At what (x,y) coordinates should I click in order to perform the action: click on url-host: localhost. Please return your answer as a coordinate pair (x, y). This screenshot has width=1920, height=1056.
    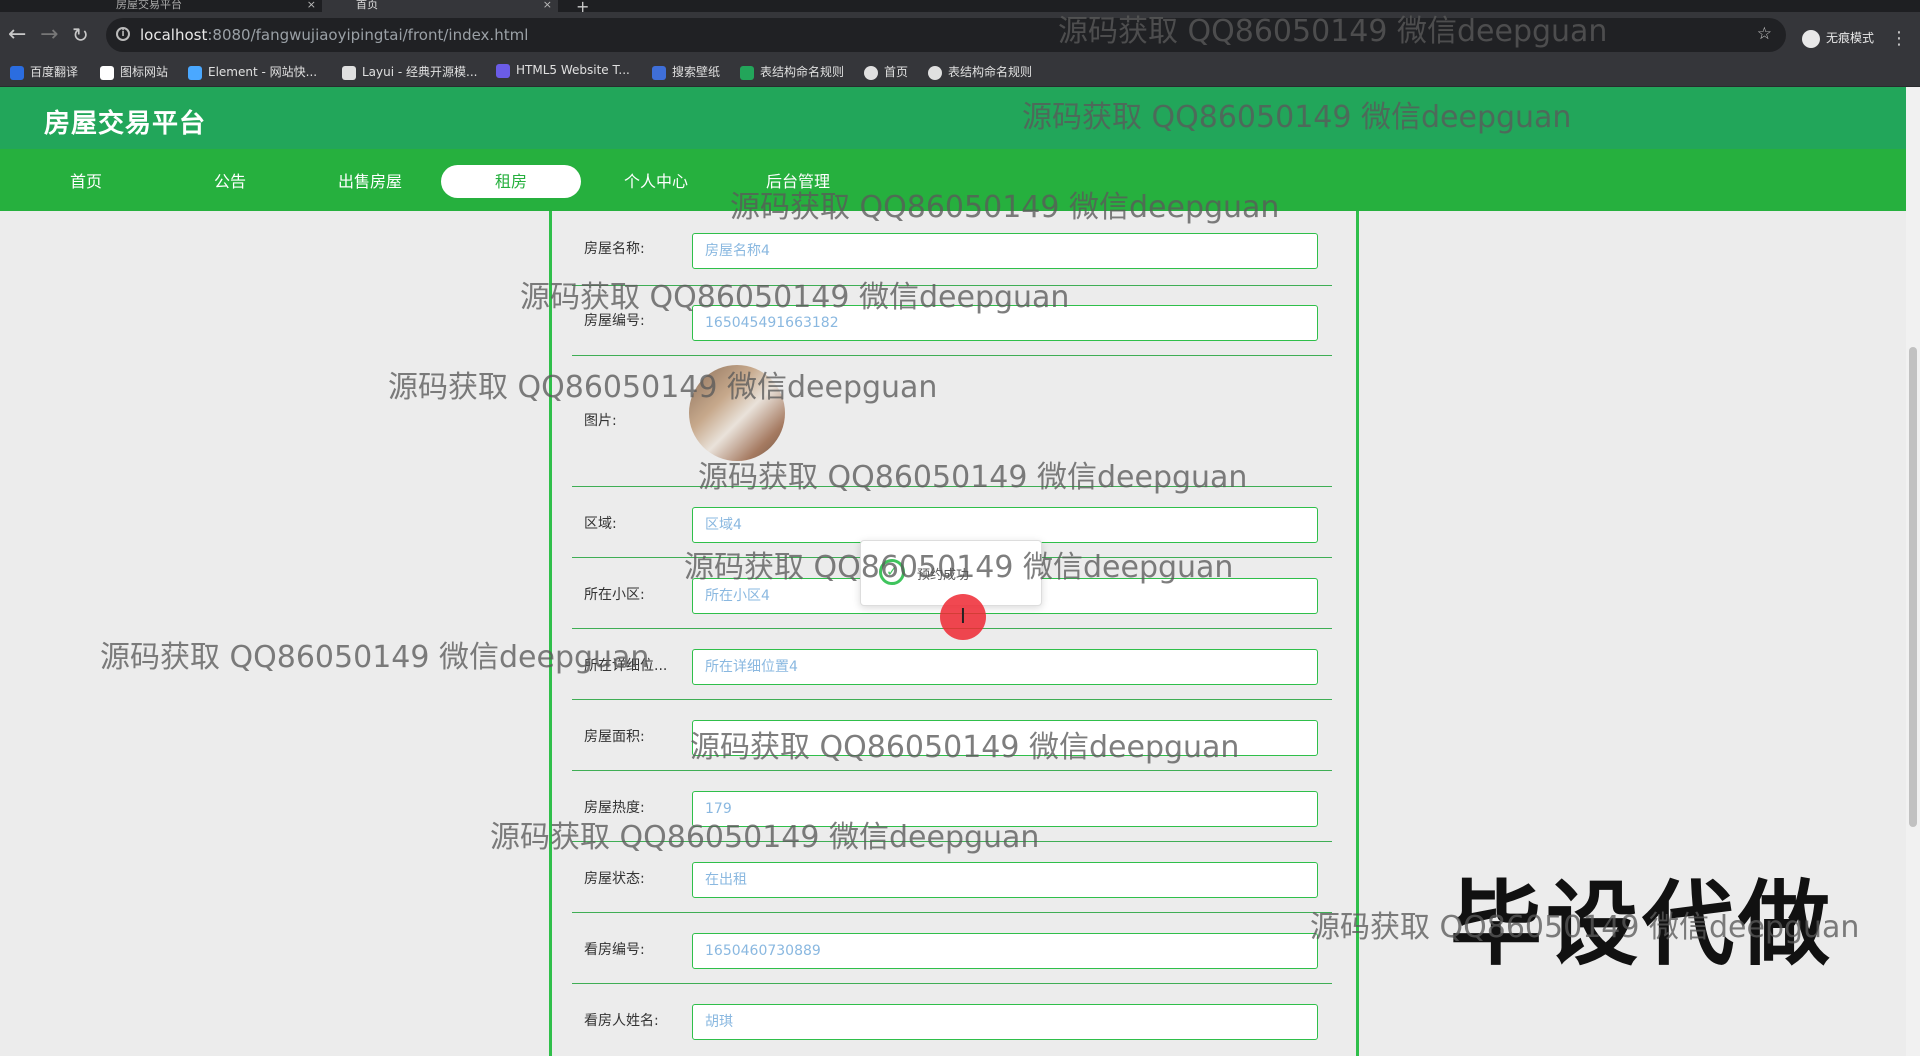
    Looking at the image, I should click on (174, 35).